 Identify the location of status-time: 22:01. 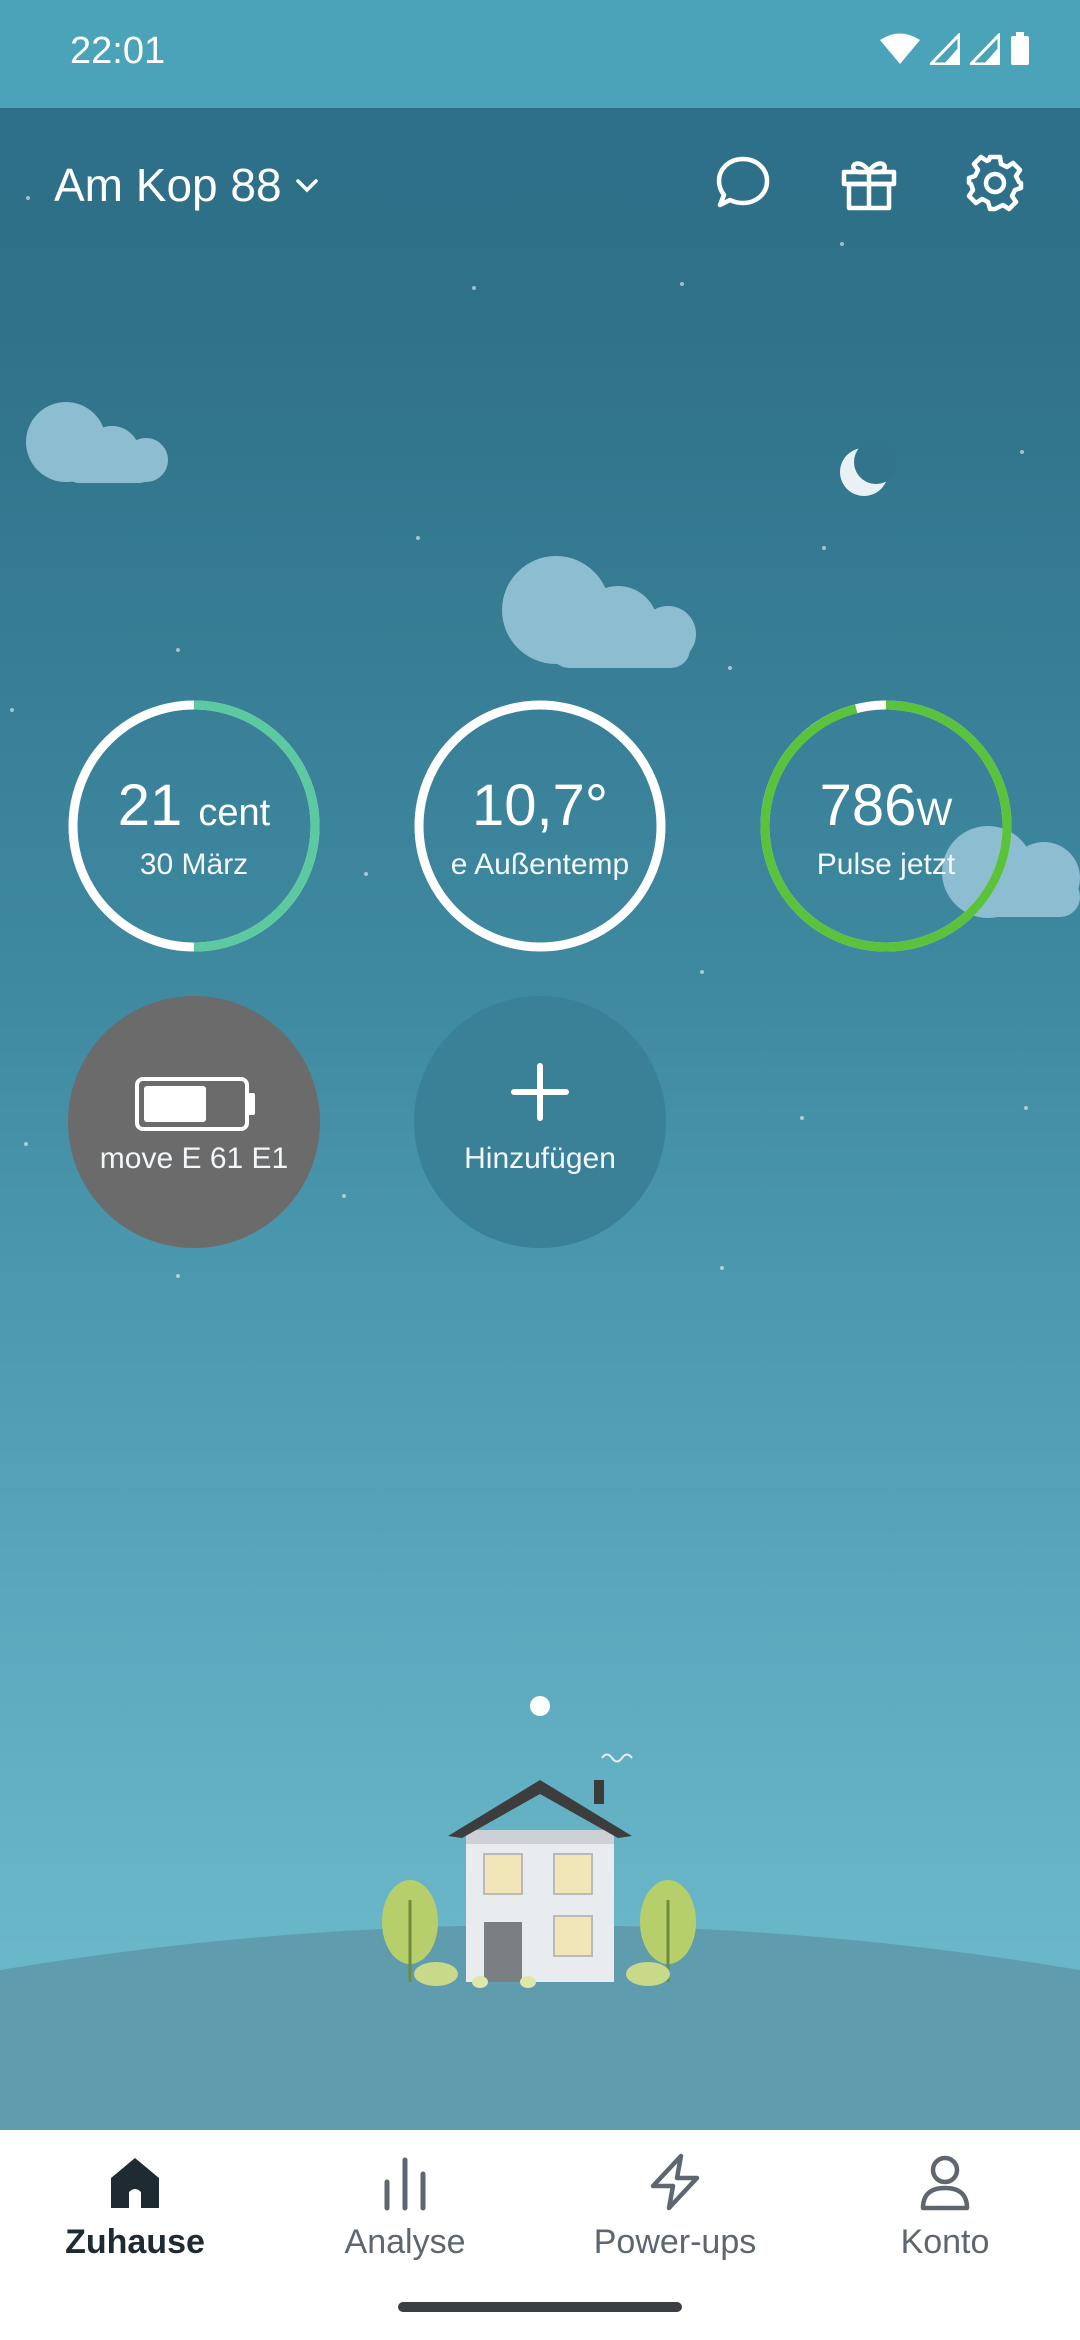
(118, 51).